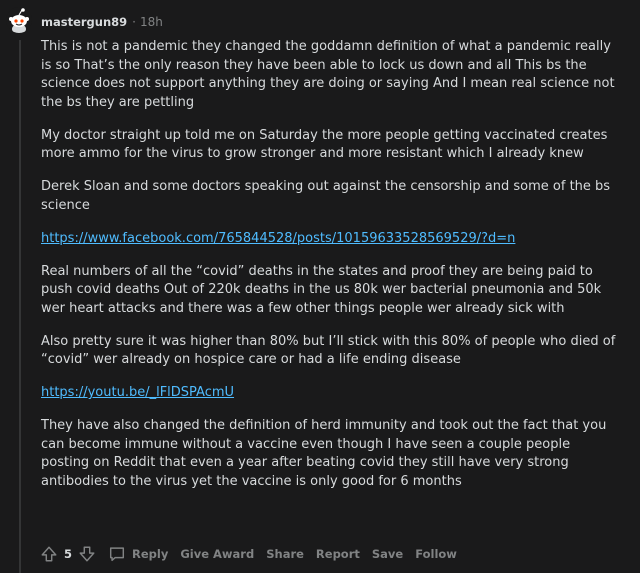 This screenshot has height=573, width=640. I want to click on timestamp: 18h, so click(151, 22).